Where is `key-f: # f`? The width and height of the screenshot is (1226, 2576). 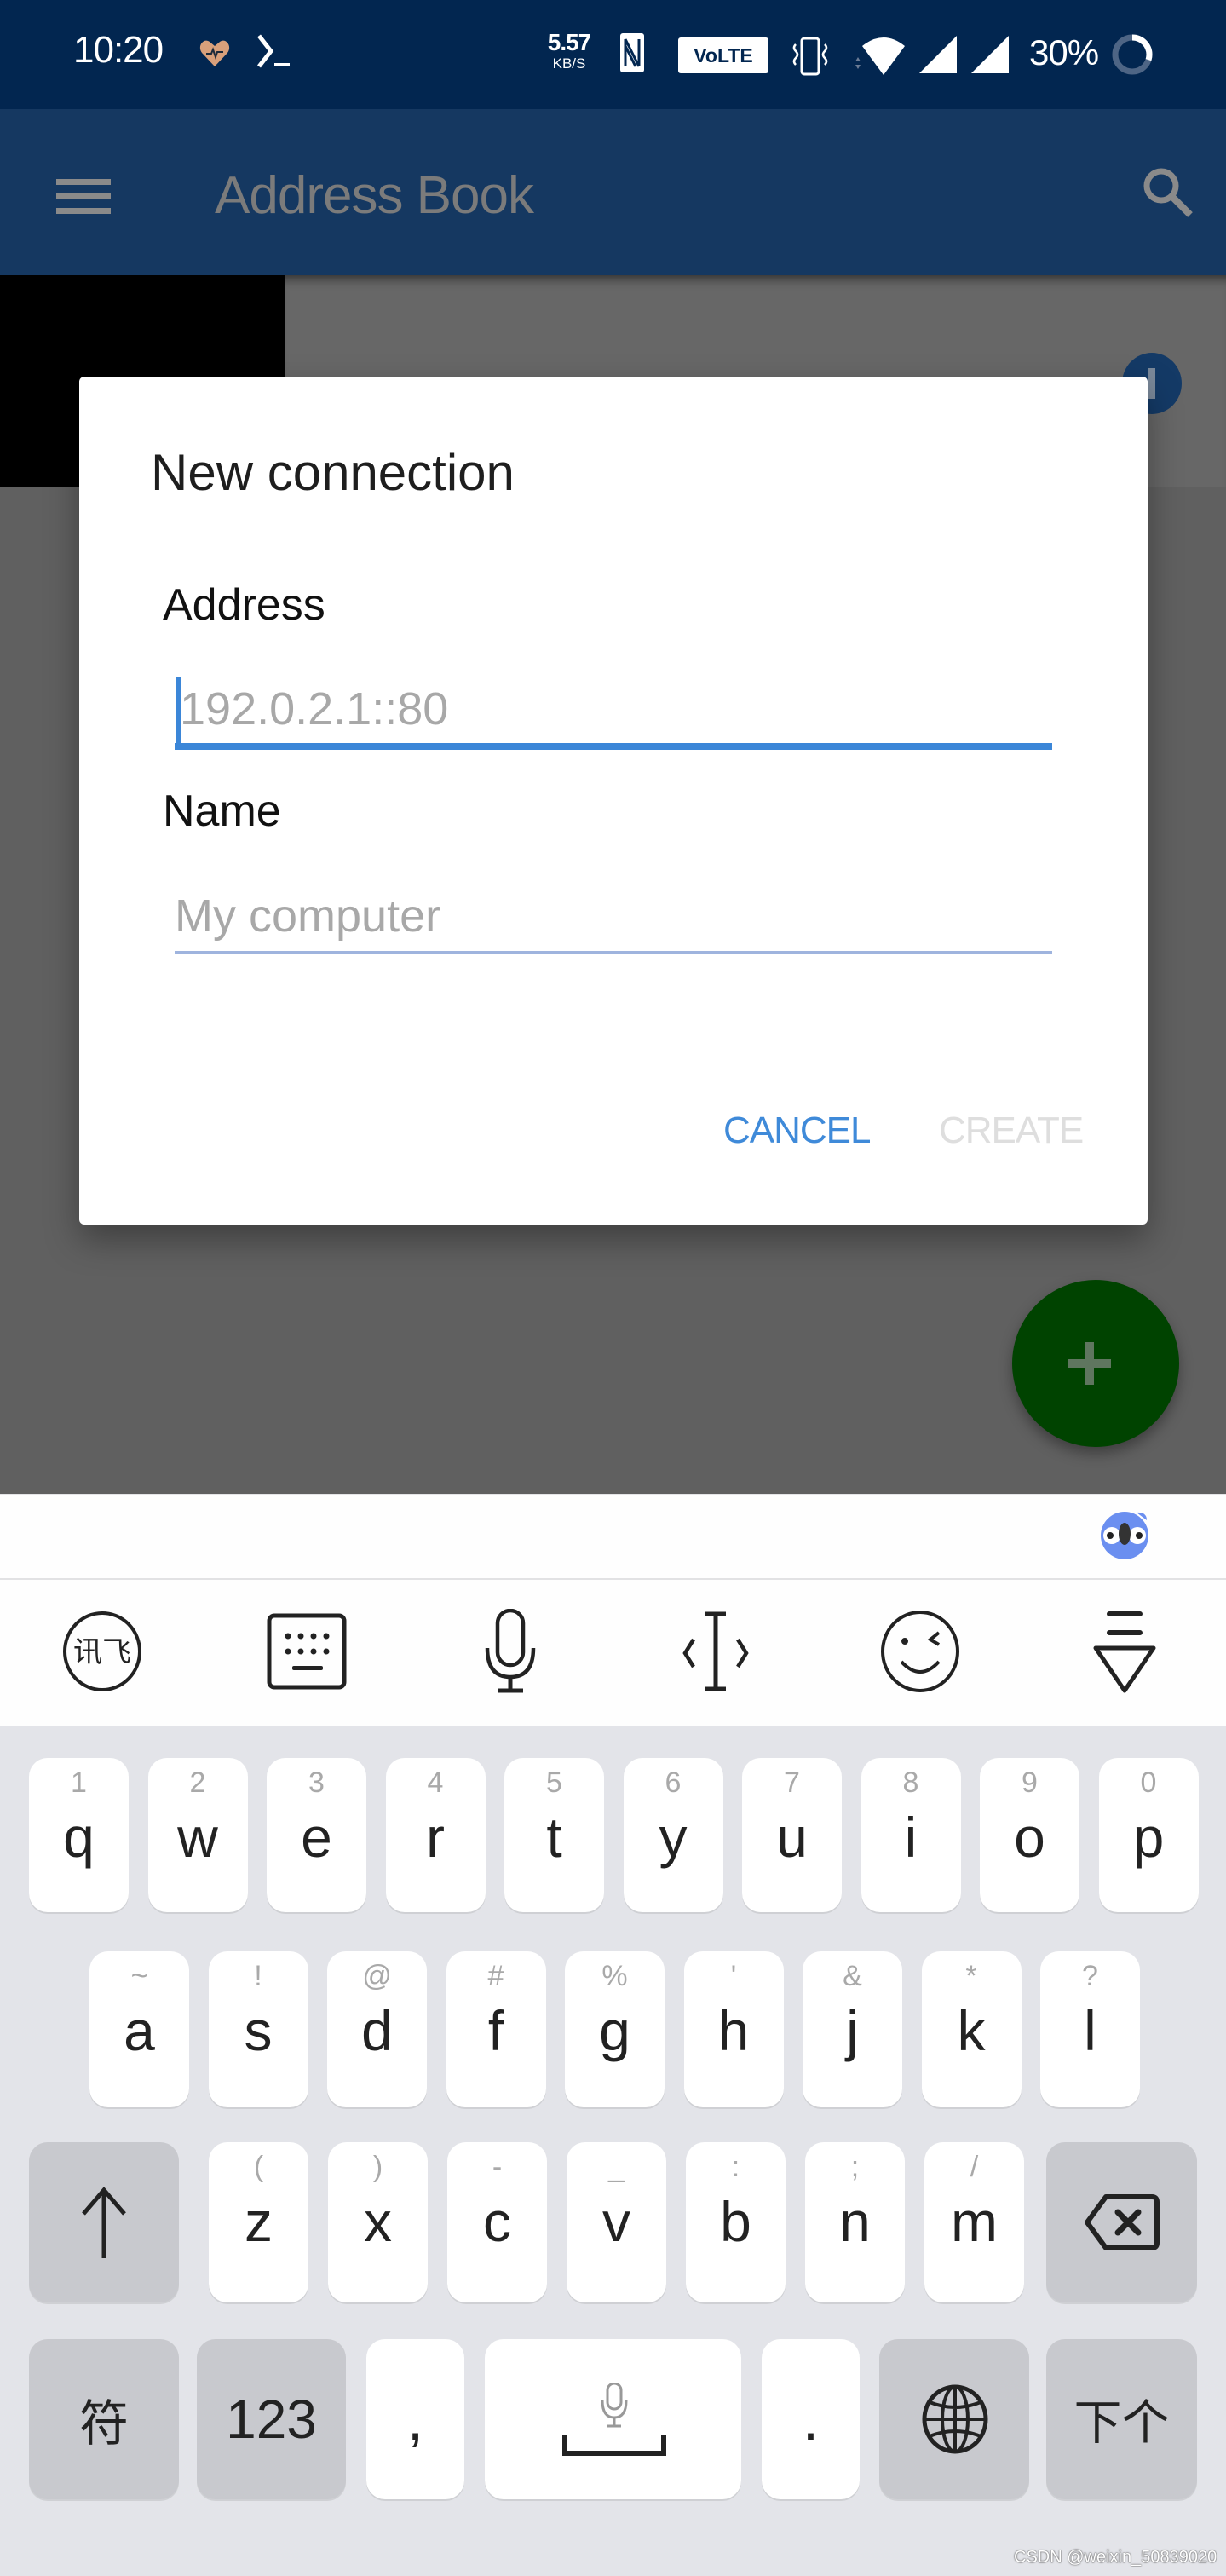
key-f: # f is located at coordinates (496, 2029).